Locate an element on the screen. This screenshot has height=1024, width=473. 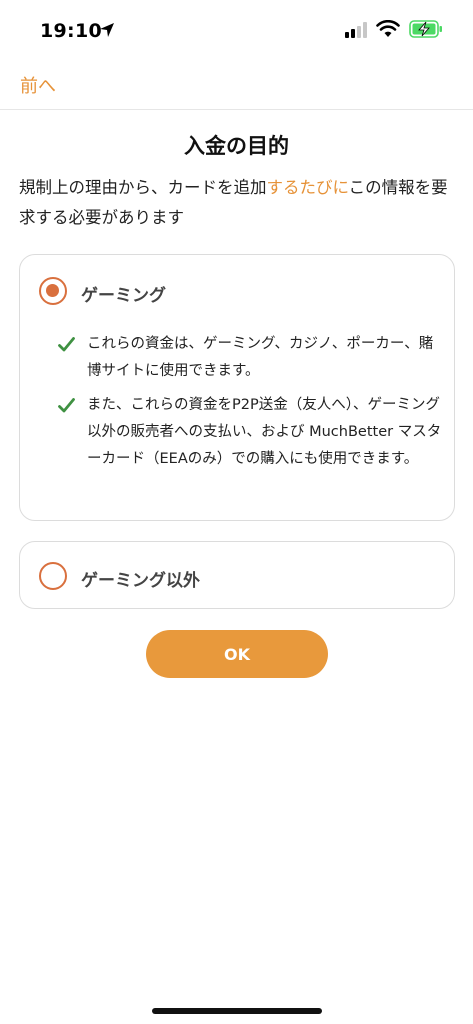
location-arrow-icon is located at coordinates (107, 30).